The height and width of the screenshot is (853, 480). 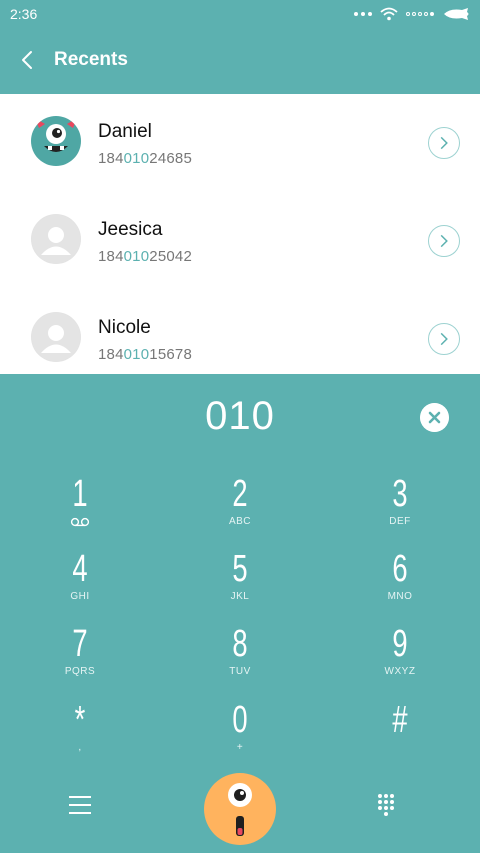 What do you see at coordinates (80, 569) in the screenshot?
I see `key-digit: 4` at bounding box center [80, 569].